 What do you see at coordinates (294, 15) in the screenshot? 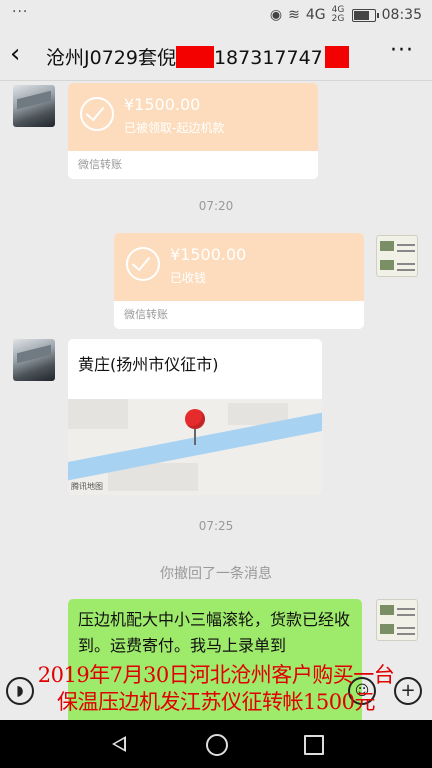
I see `wifi-icon: ≋` at bounding box center [294, 15].